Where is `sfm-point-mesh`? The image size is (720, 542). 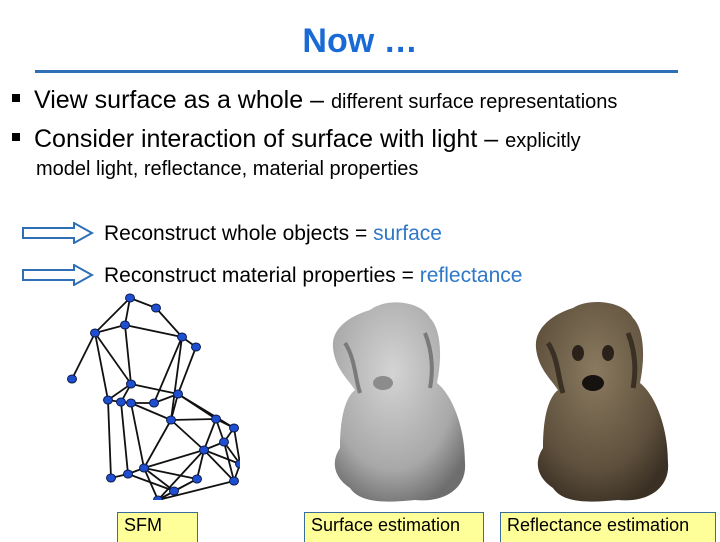
sfm-point-mesh is located at coordinates (153, 396).